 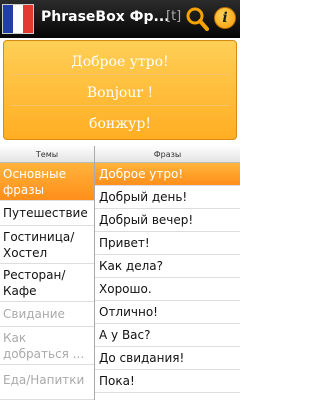 I want to click on topic-item: Основные фразы, so click(x=47, y=182).